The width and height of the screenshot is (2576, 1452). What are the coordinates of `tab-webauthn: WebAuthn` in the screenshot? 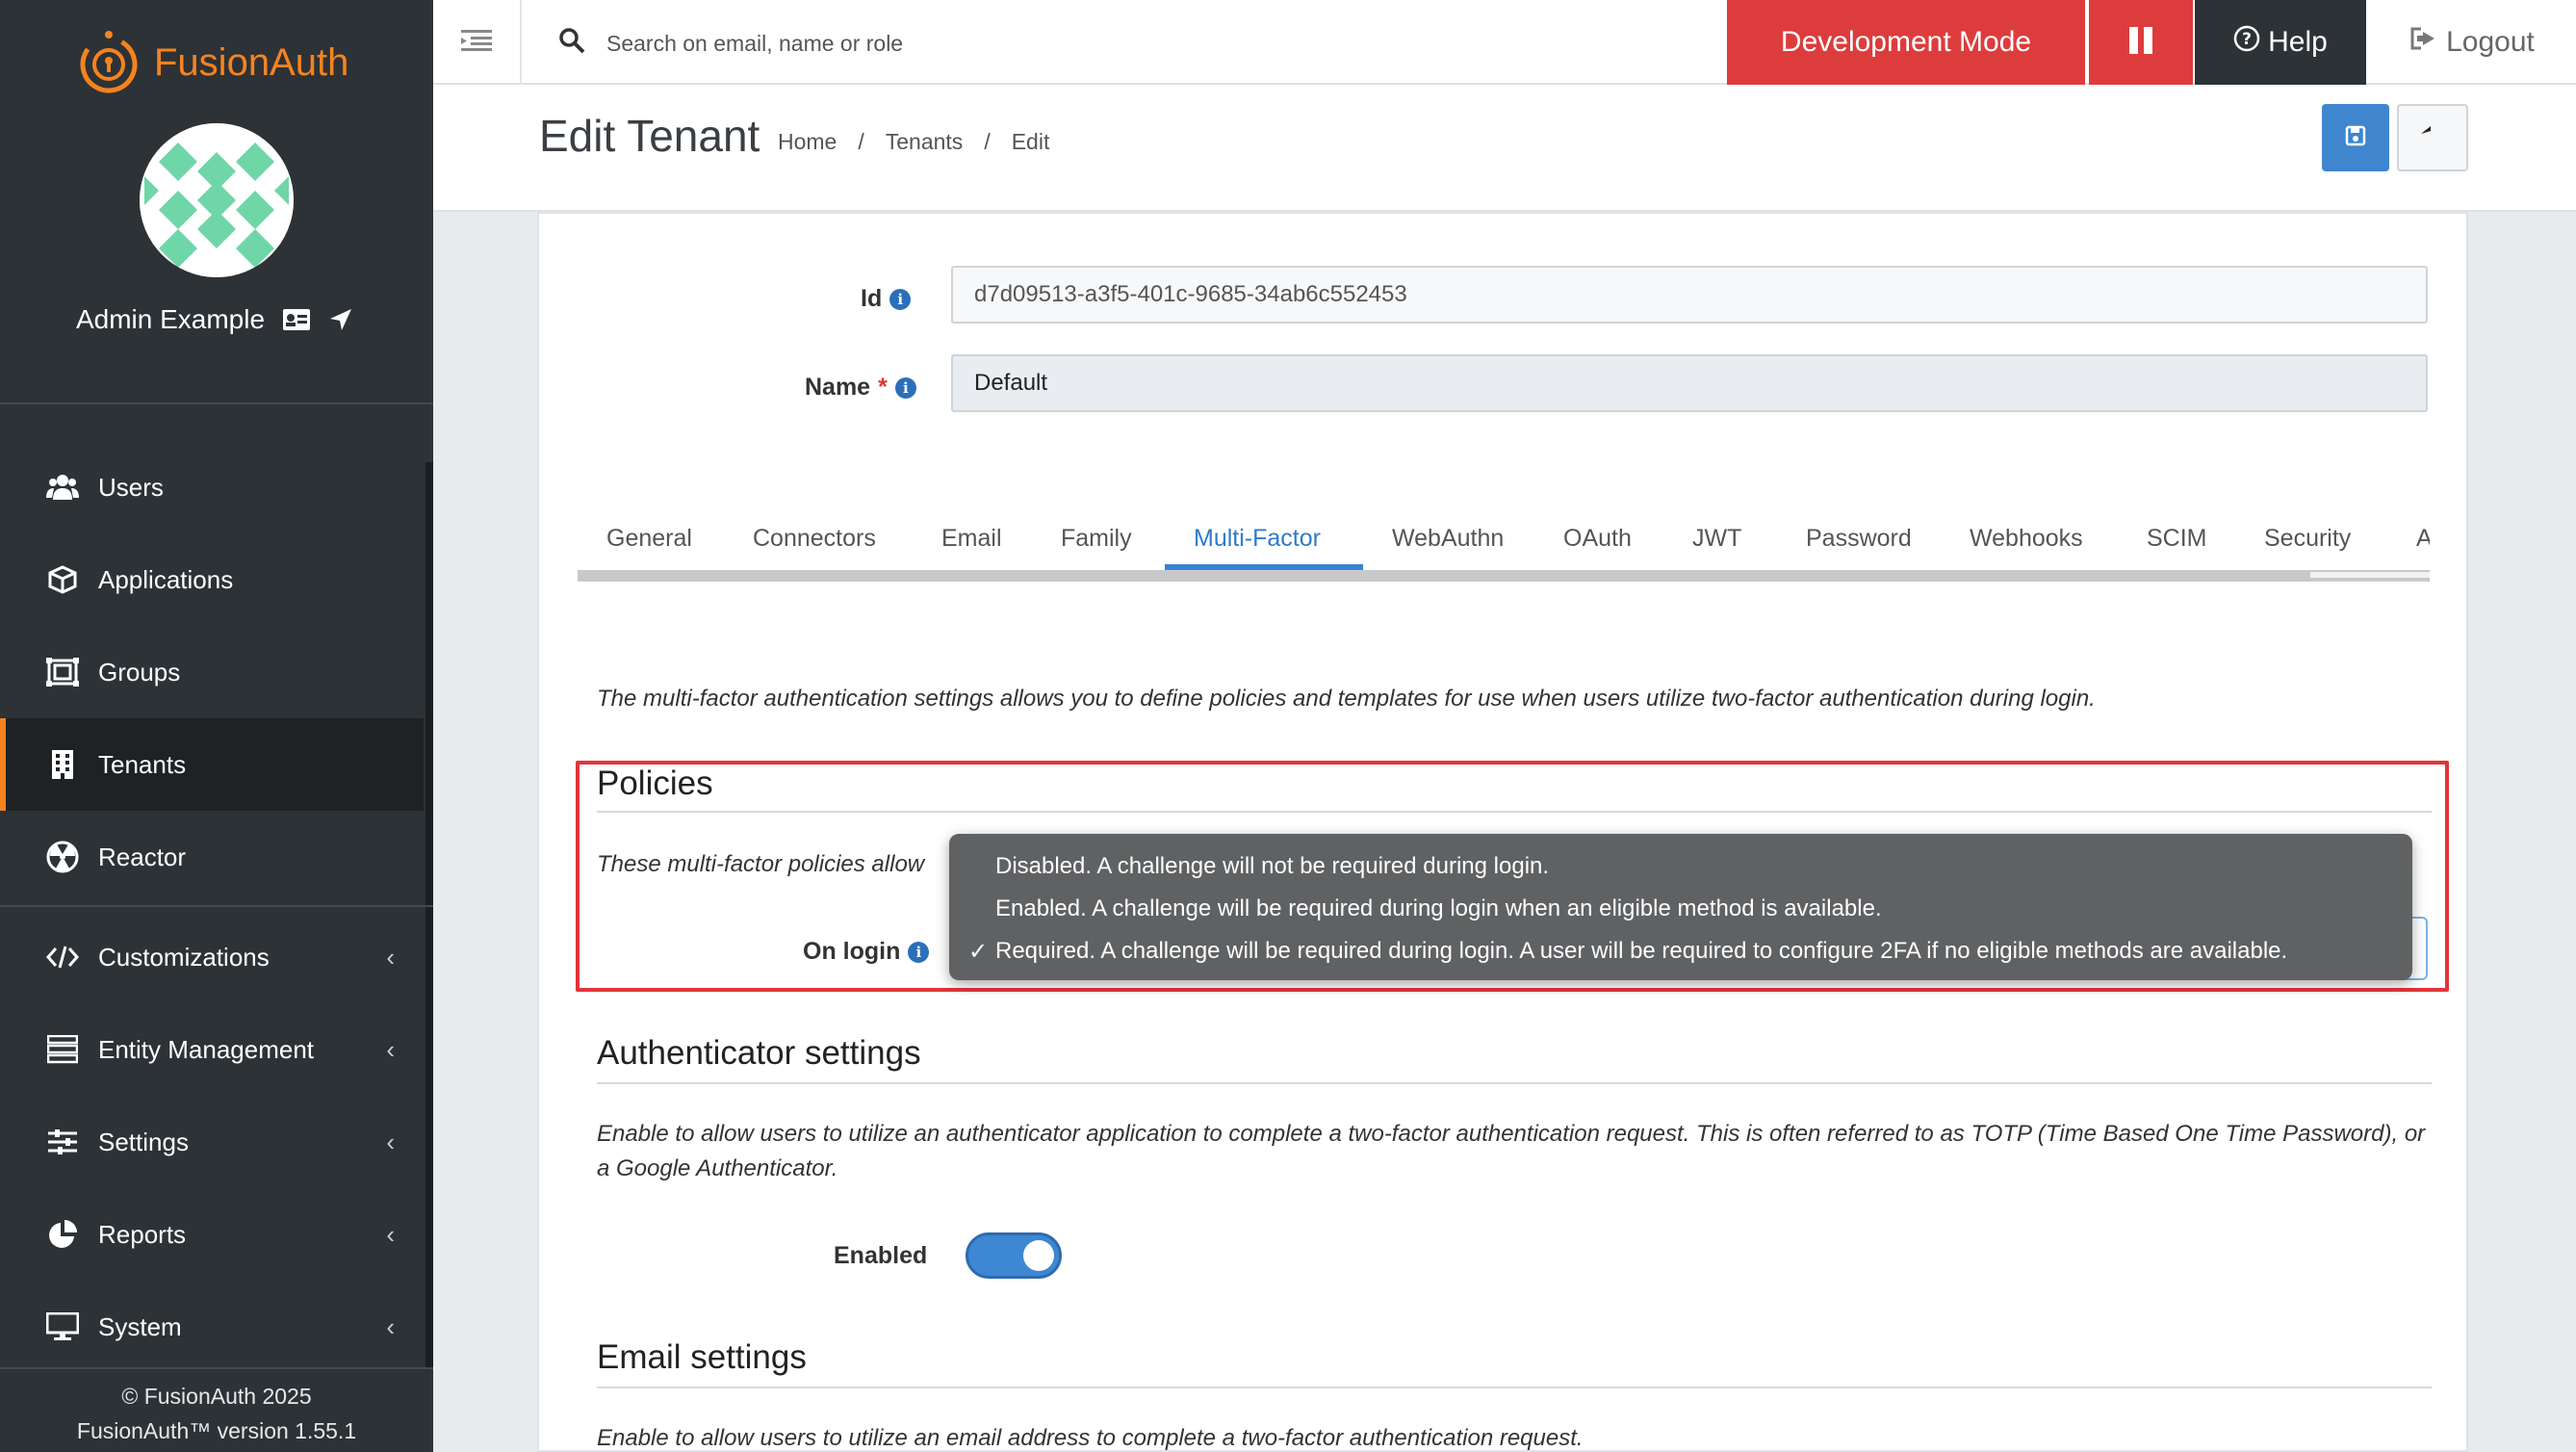 It's located at (1448, 538).